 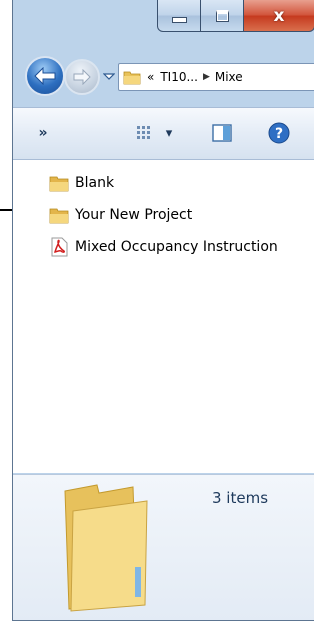 I want to click on address-overflow-chevron: «, so click(x=150, y=77).